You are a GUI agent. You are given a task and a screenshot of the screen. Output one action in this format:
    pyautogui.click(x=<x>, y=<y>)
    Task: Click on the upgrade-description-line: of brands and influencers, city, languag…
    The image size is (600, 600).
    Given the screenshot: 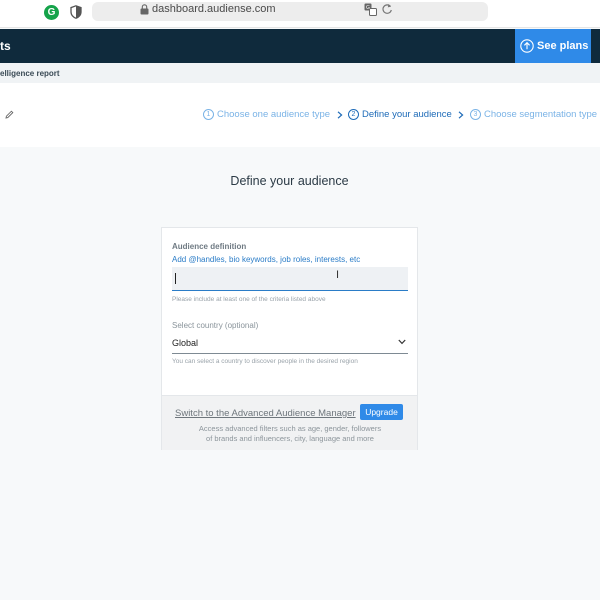 What is the action you would take?
    pyautogui.click(x=290, y=438)
    